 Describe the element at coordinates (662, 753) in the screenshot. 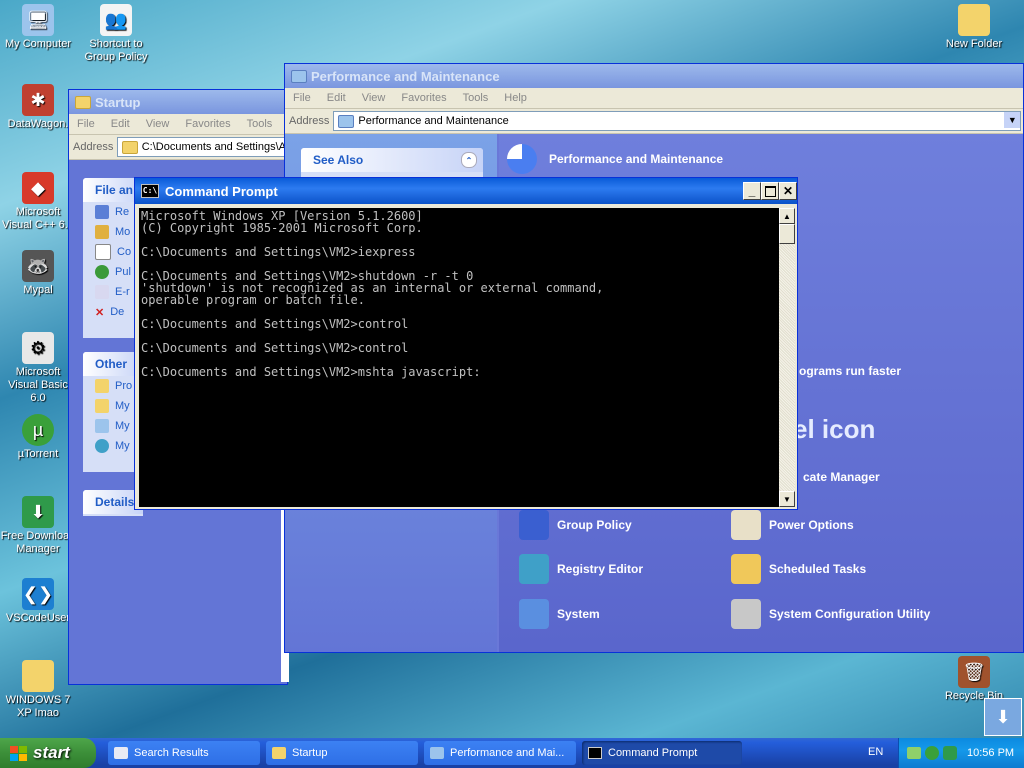

I see `taskbar-button-command-prompt: Command Prompt` at that location.